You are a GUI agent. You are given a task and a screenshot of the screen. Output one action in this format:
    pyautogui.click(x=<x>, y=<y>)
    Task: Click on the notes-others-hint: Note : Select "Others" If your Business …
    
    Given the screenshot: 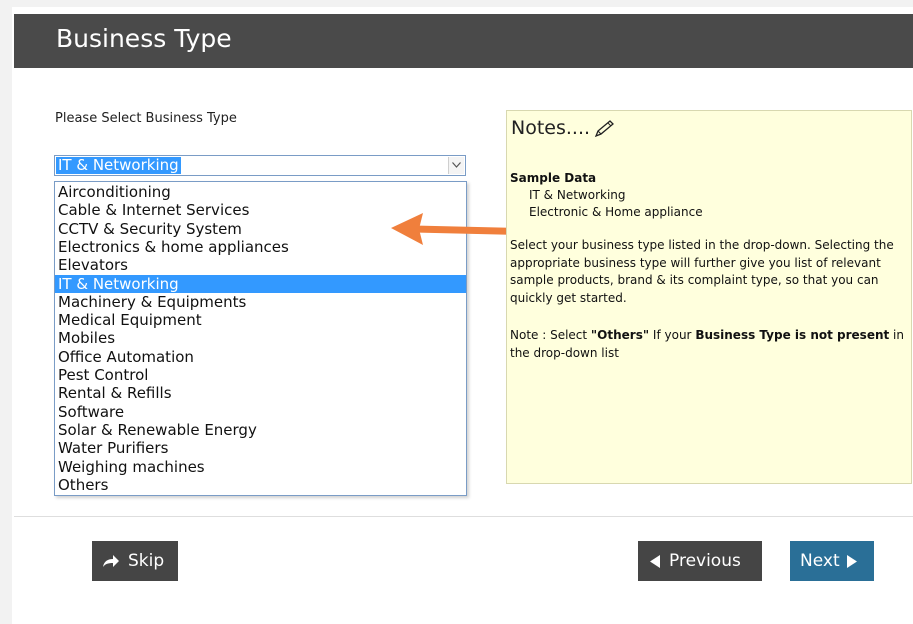 What is the action you would take?
    pyautogui.click(x=707, y=344)
    